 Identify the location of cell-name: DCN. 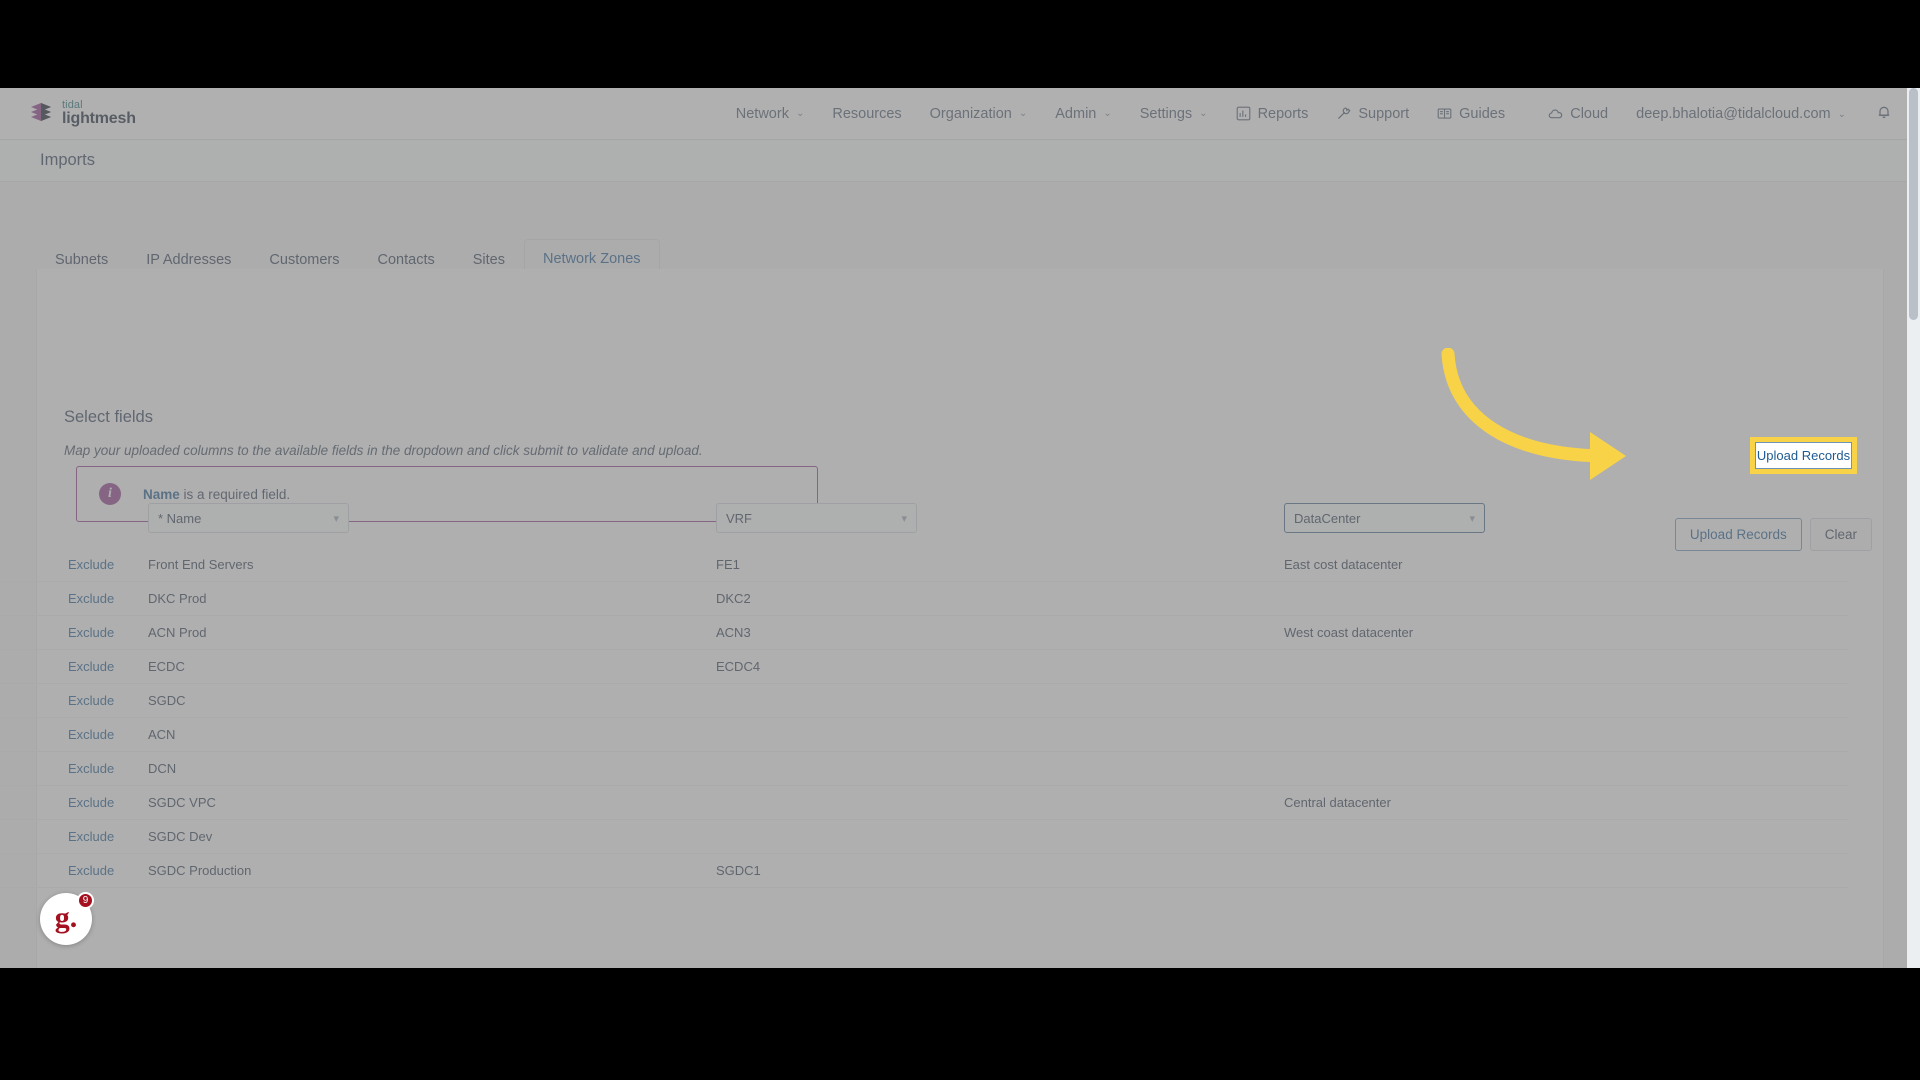
(162, 768).